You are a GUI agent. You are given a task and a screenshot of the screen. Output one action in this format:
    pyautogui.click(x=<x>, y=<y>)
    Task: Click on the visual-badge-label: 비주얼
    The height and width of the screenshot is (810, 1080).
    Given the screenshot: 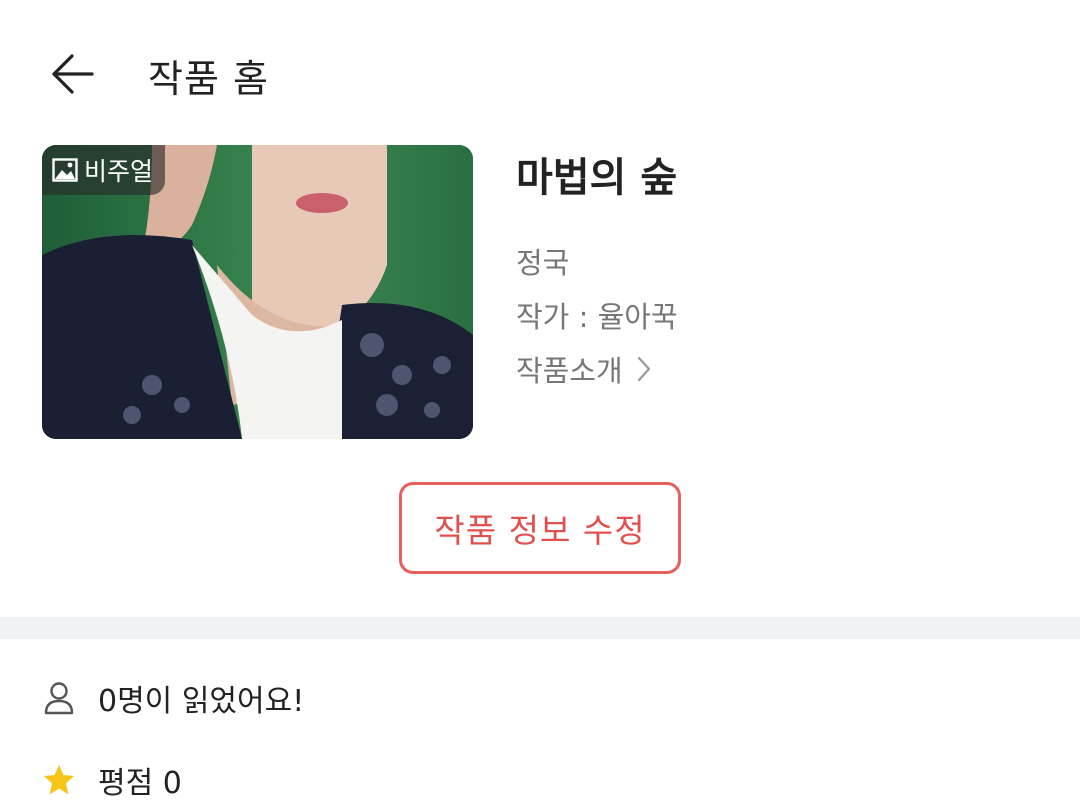 What is the action you would take?
    pyautogui.click(x=119, y=171)
    